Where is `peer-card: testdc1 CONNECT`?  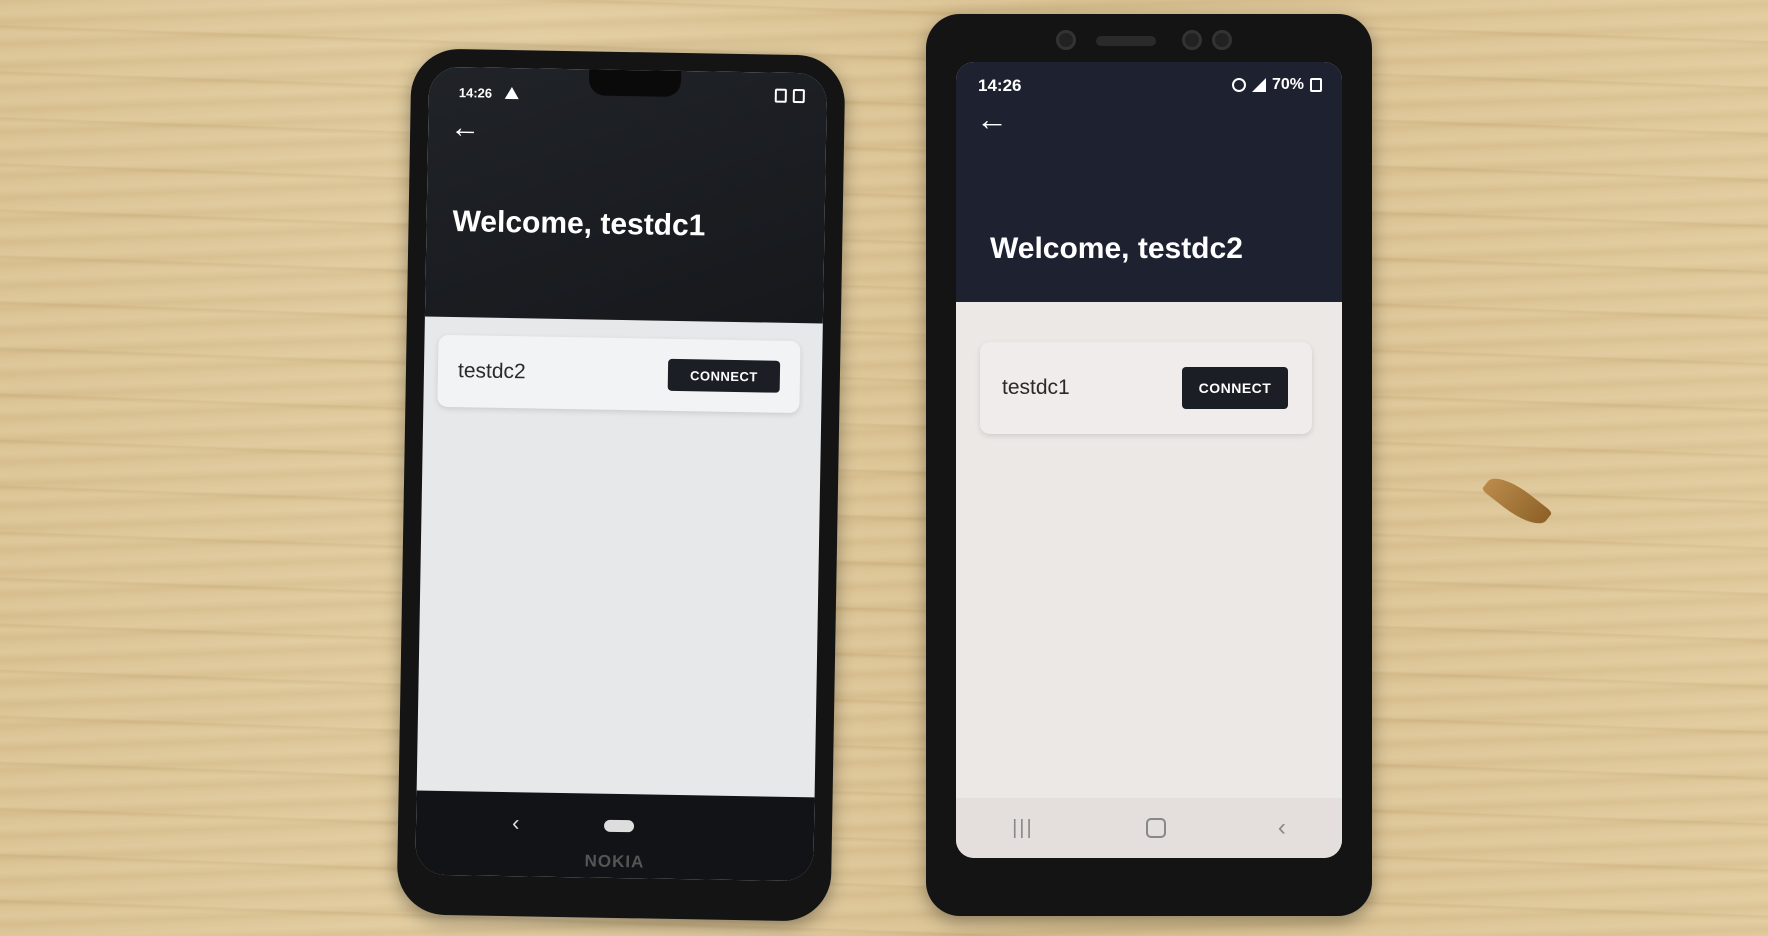
peer-card: testdc1 CONNECT is located at coordinates (1146, 388).